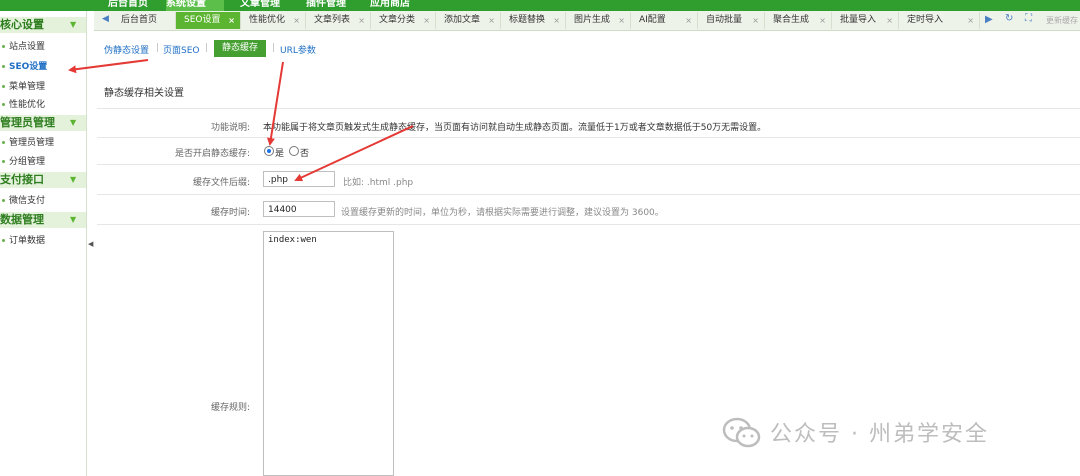  What do you see at coordinates (43, 105) in the screenshot?
I see `sidebar-item-performance: 性能优化` at bounding box center [43, 105].